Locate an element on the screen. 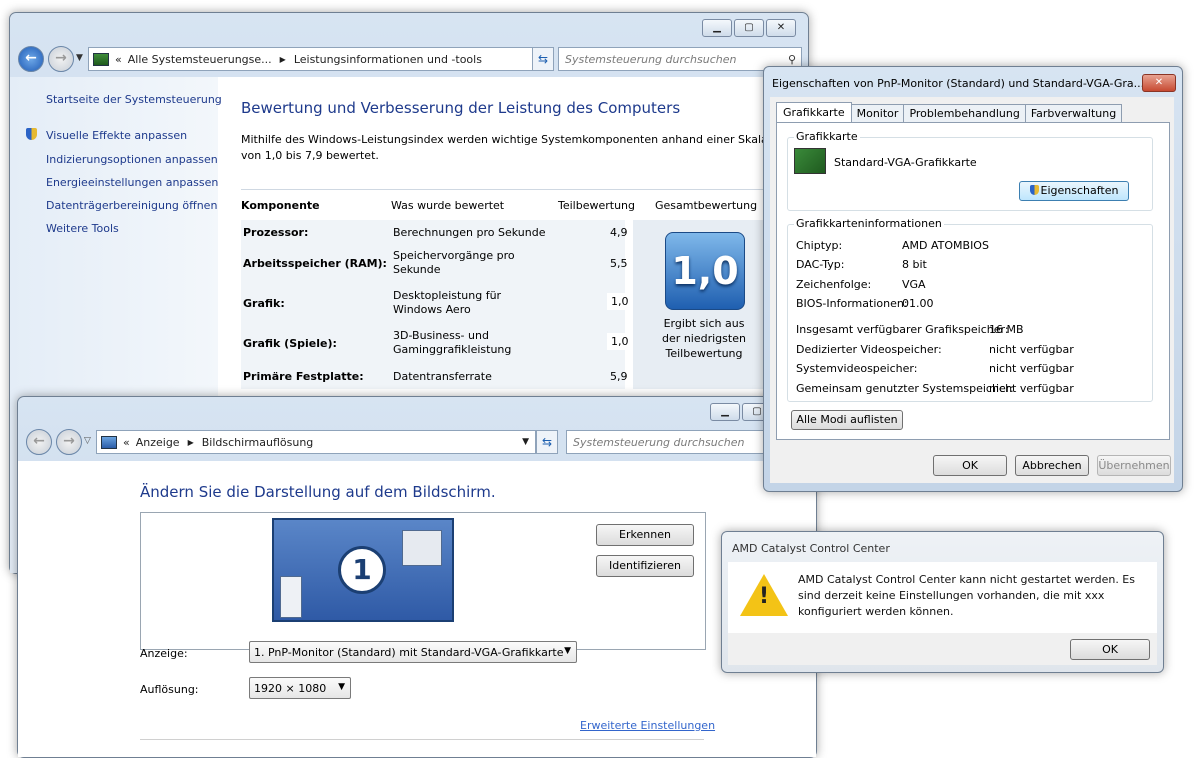  subscore-value: 4,9 is located at coordinates (619, 232).